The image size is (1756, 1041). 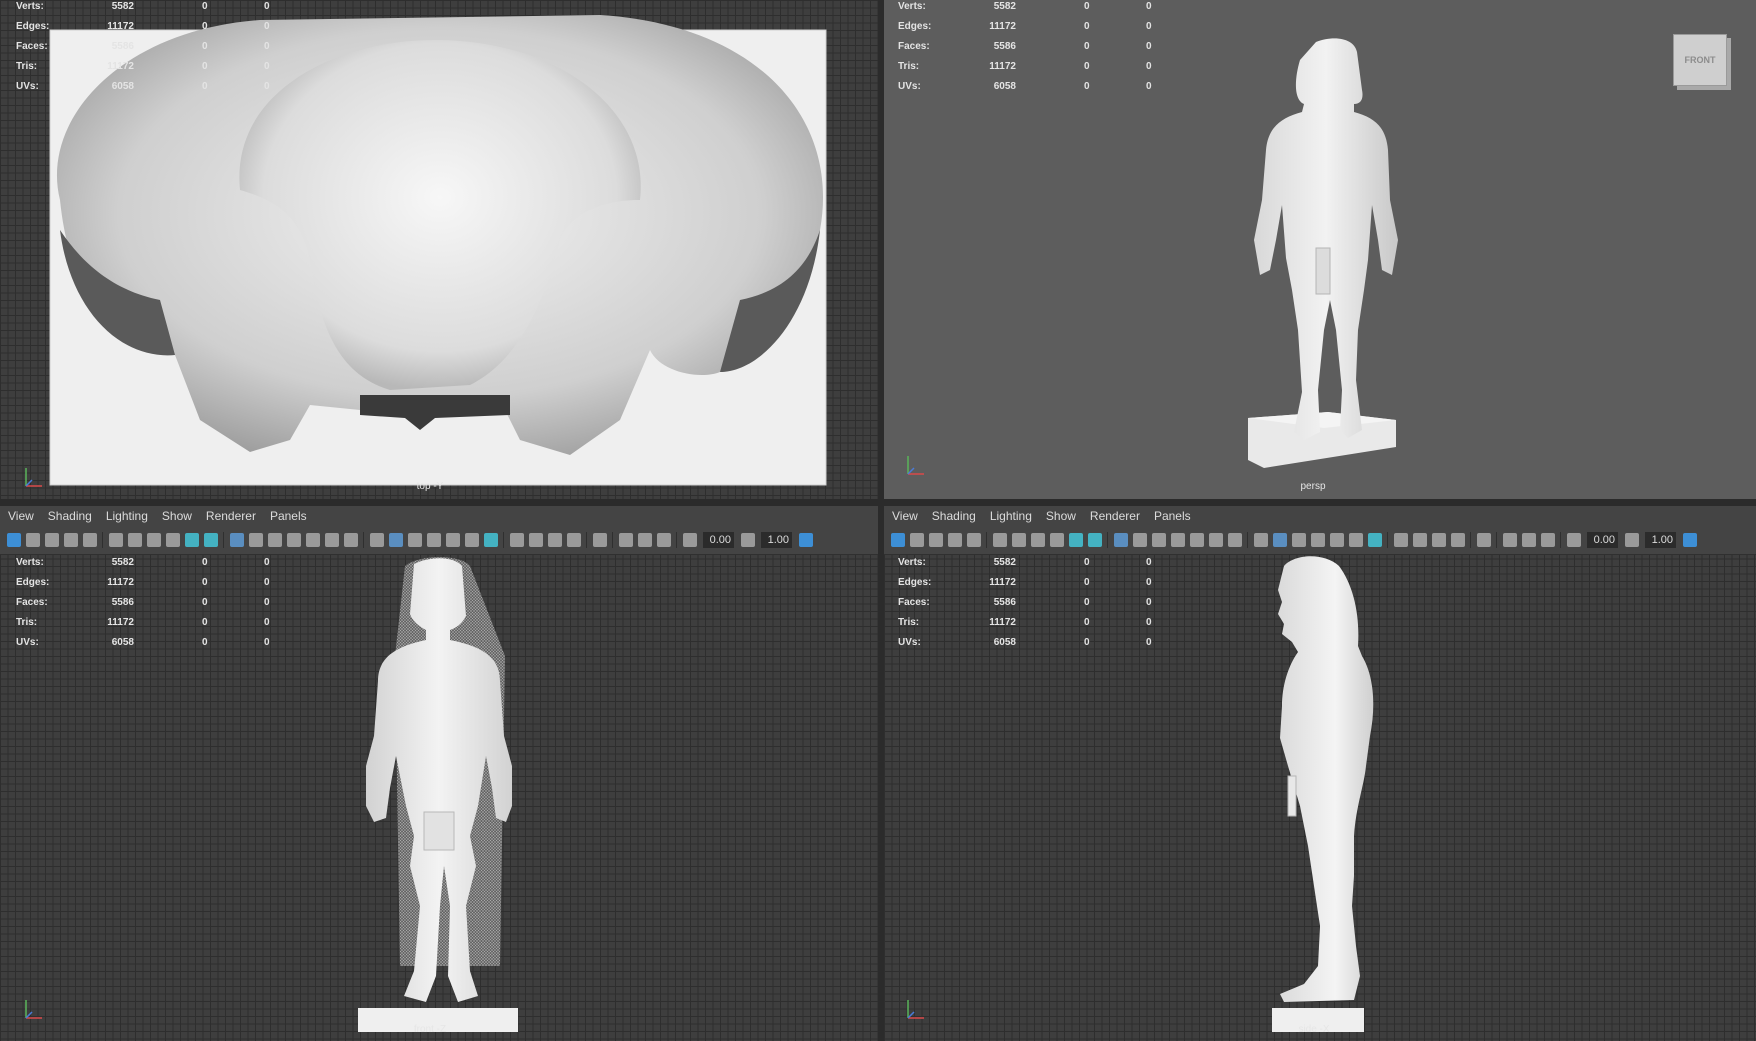 I want to click on panel-divider-horizontal, so click(x=878, y=502).